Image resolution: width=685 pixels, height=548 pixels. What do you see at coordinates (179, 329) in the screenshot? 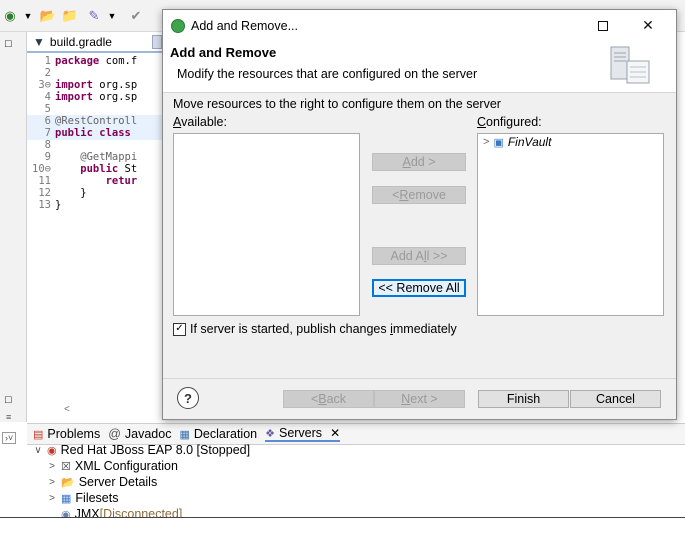
I see `checkbox-check-icon: ✓` at bounding box center [179, 329].